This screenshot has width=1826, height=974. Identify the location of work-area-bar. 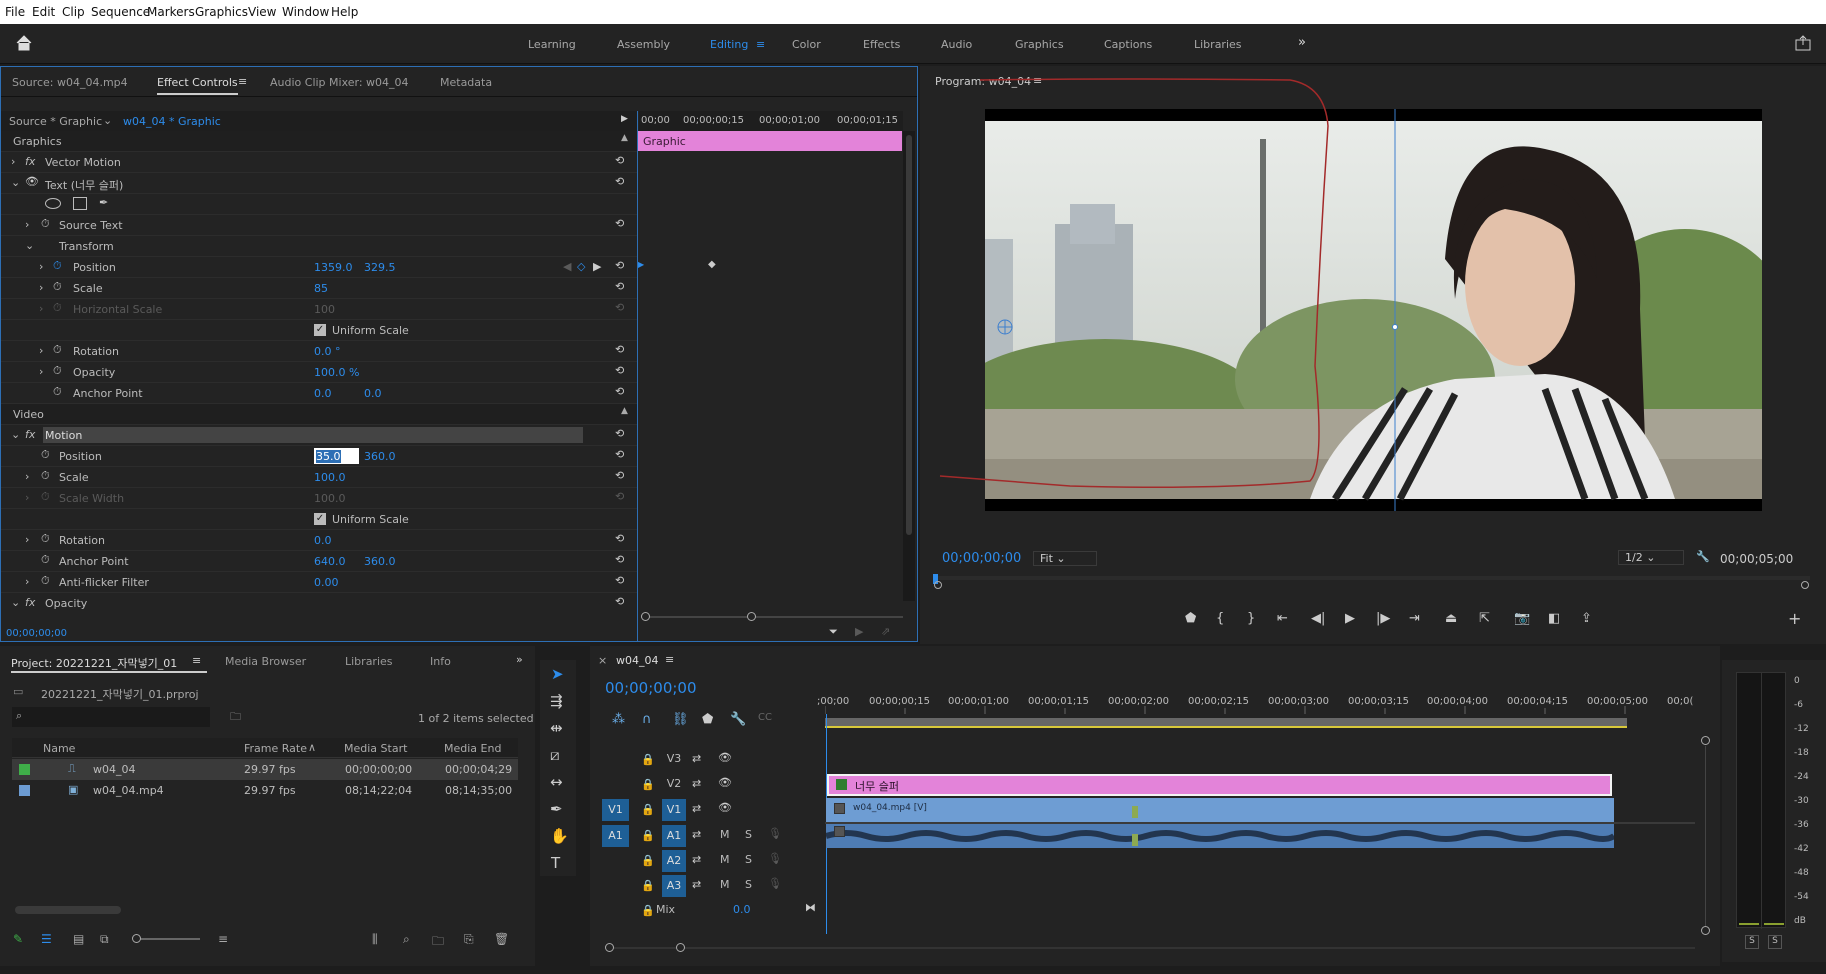
(1226, 723).